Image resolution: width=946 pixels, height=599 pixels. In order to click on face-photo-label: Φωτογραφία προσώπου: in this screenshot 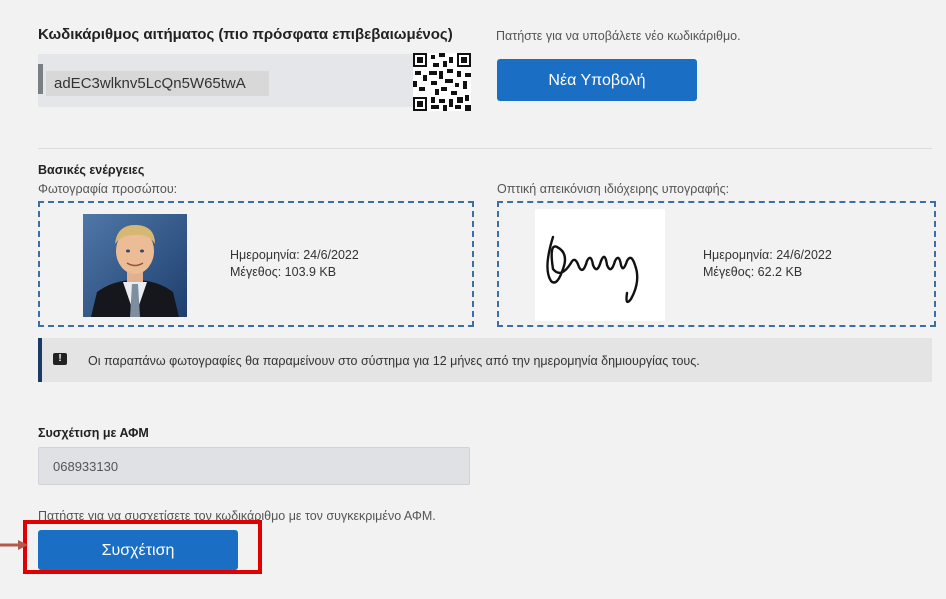, I will do `click(108, 189)`.